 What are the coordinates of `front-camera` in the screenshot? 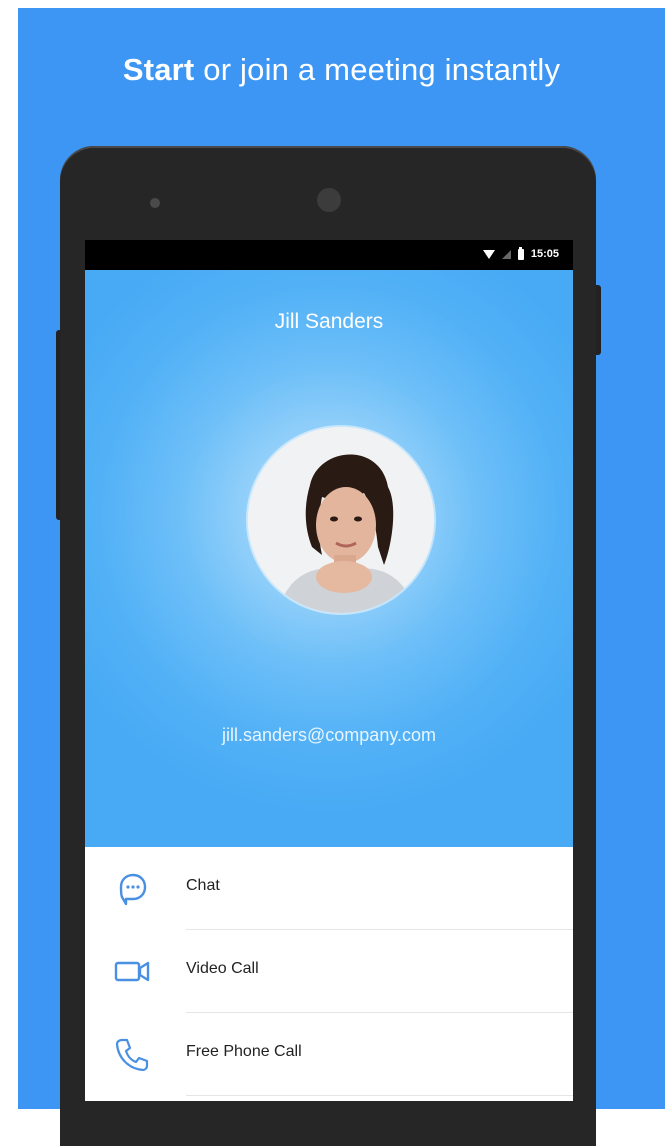 It's located at (329, 200).